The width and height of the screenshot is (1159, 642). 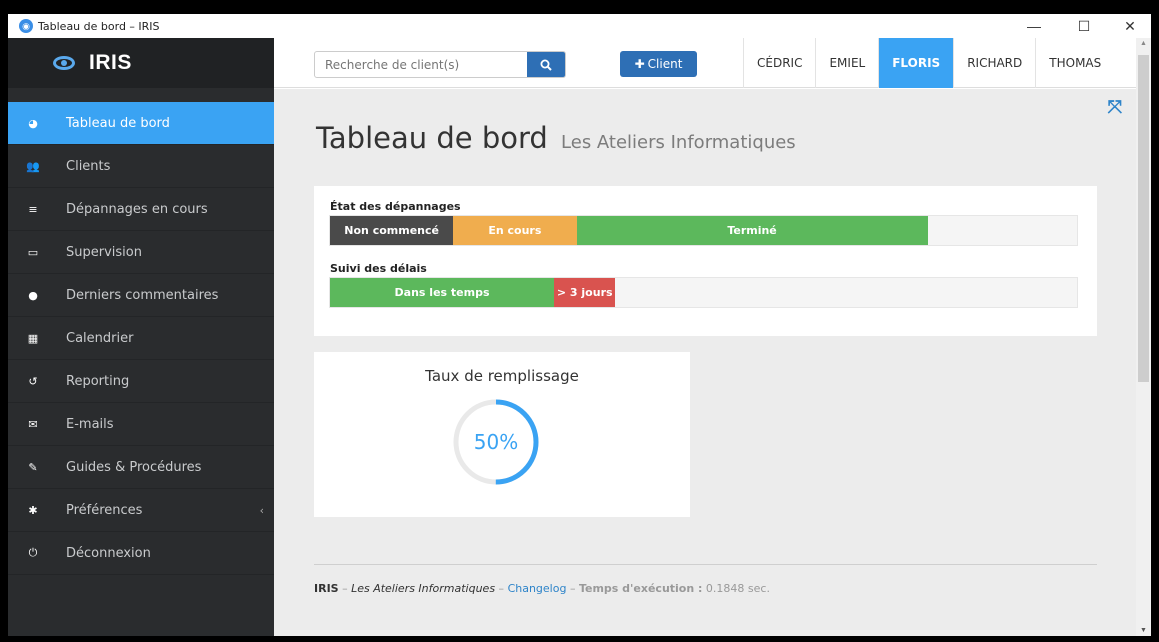 I want to click on footer-divider, so click(x=705, y=564).